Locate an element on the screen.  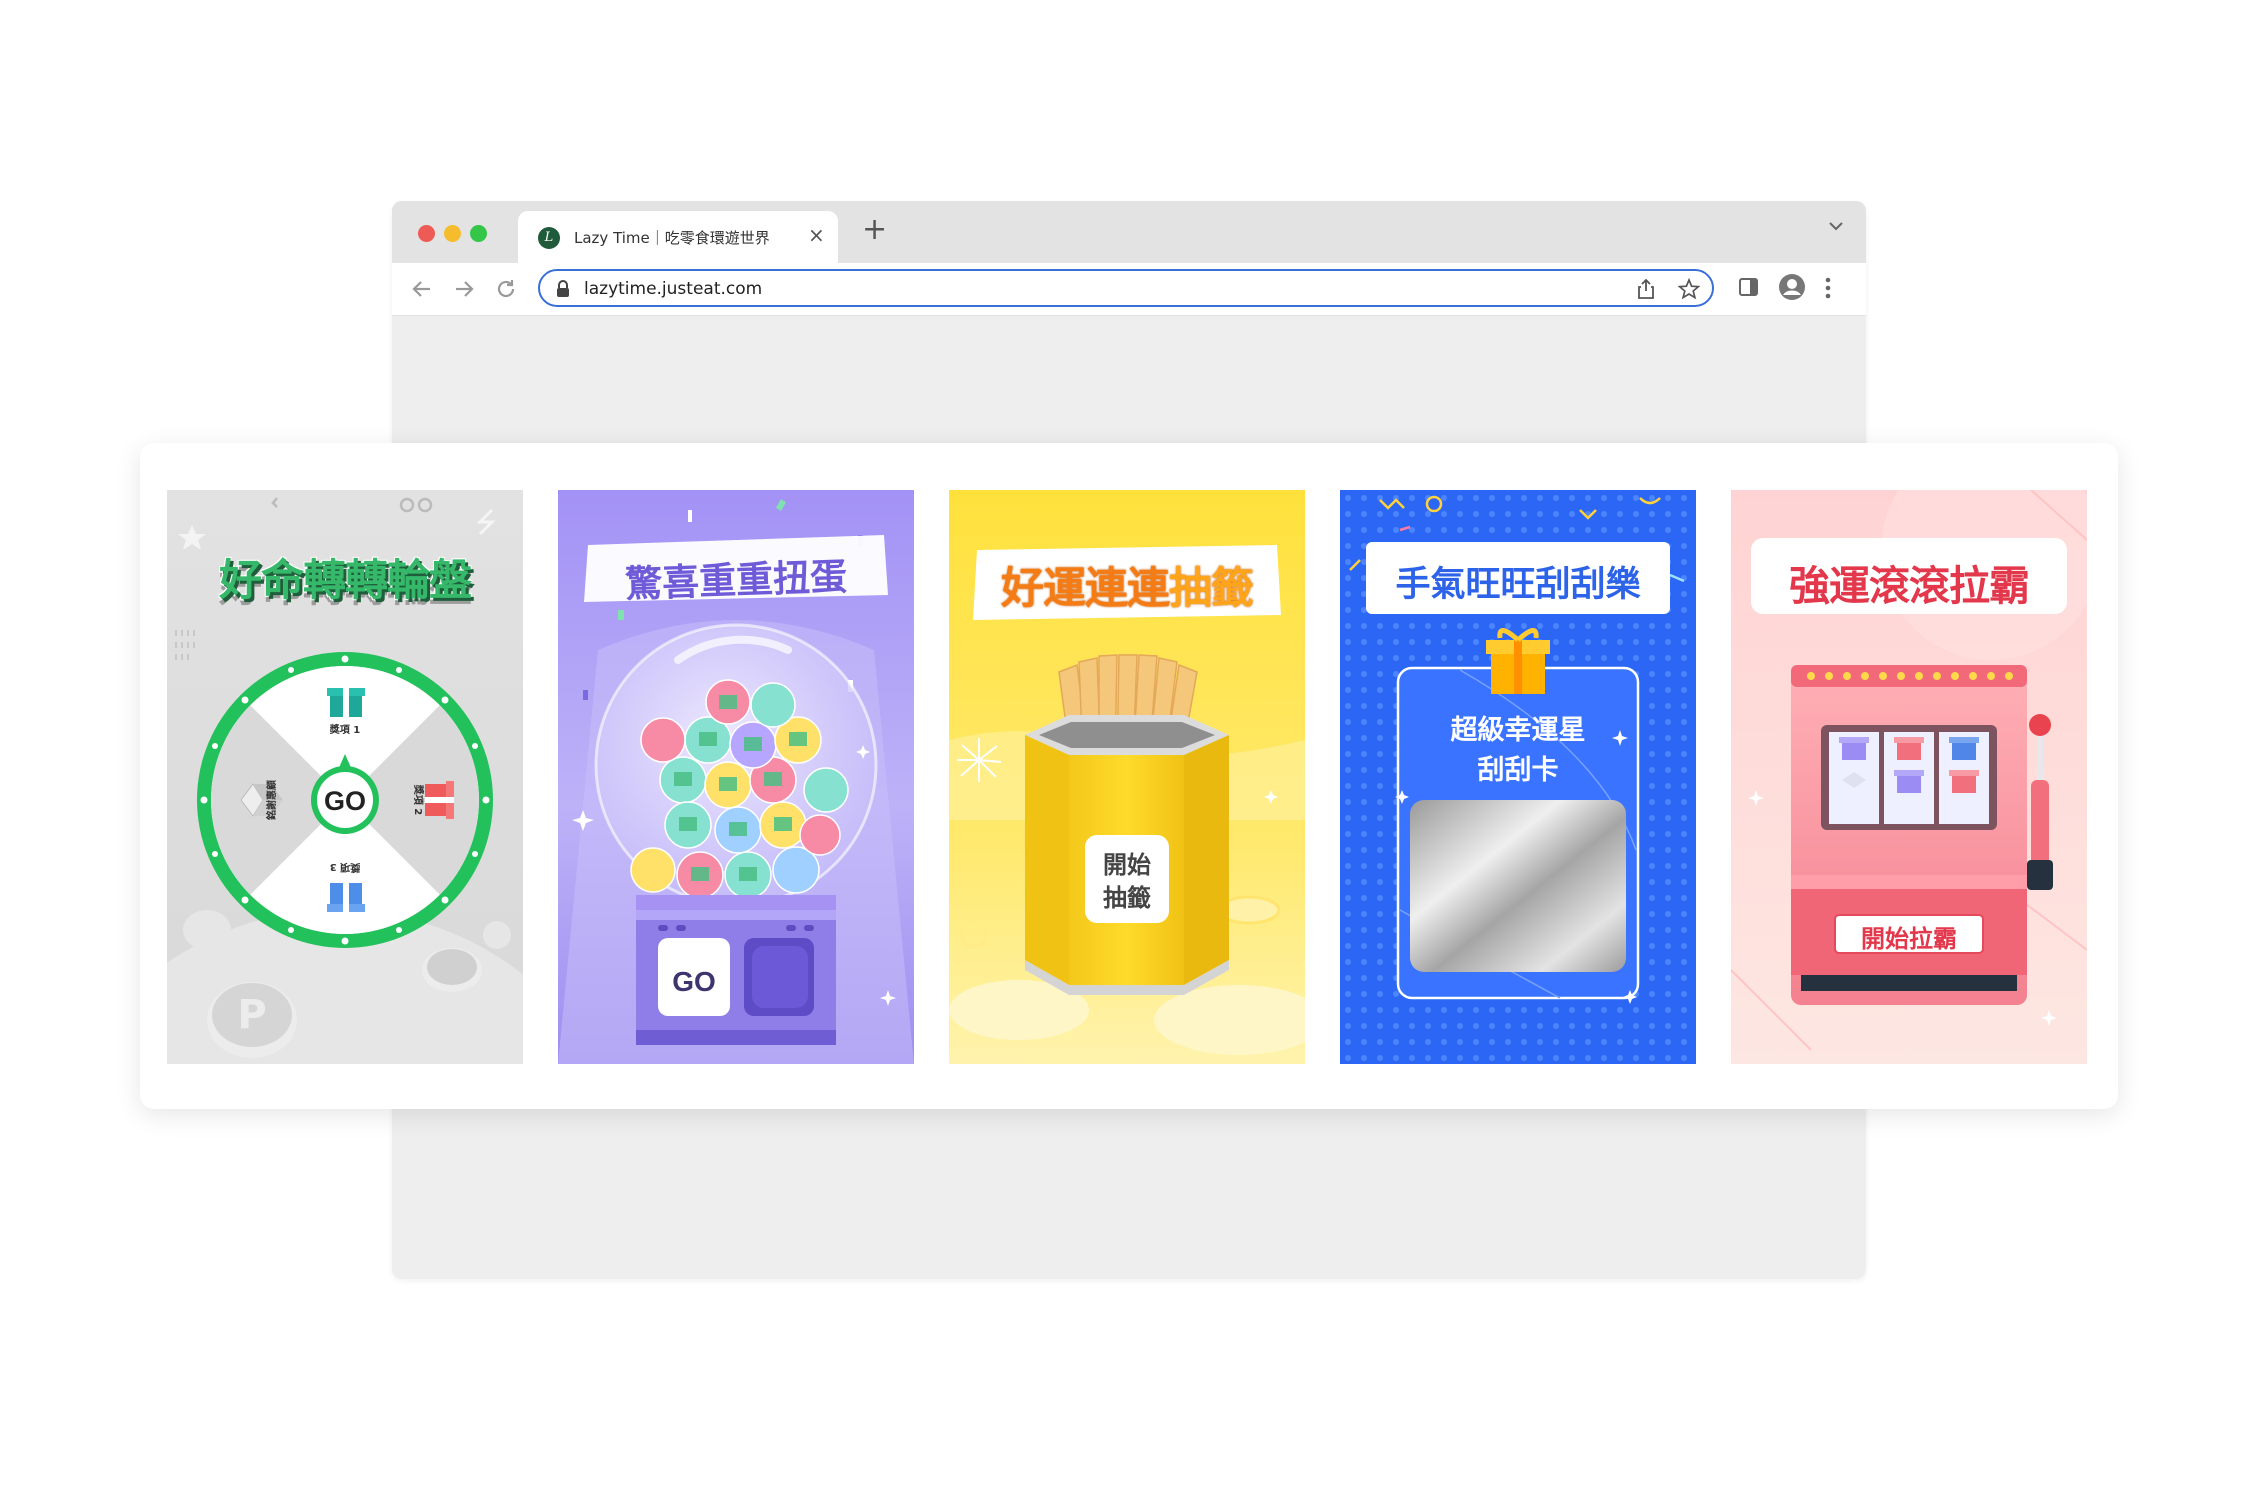
tab-close-icon: × is located at coordinates (816, 235).